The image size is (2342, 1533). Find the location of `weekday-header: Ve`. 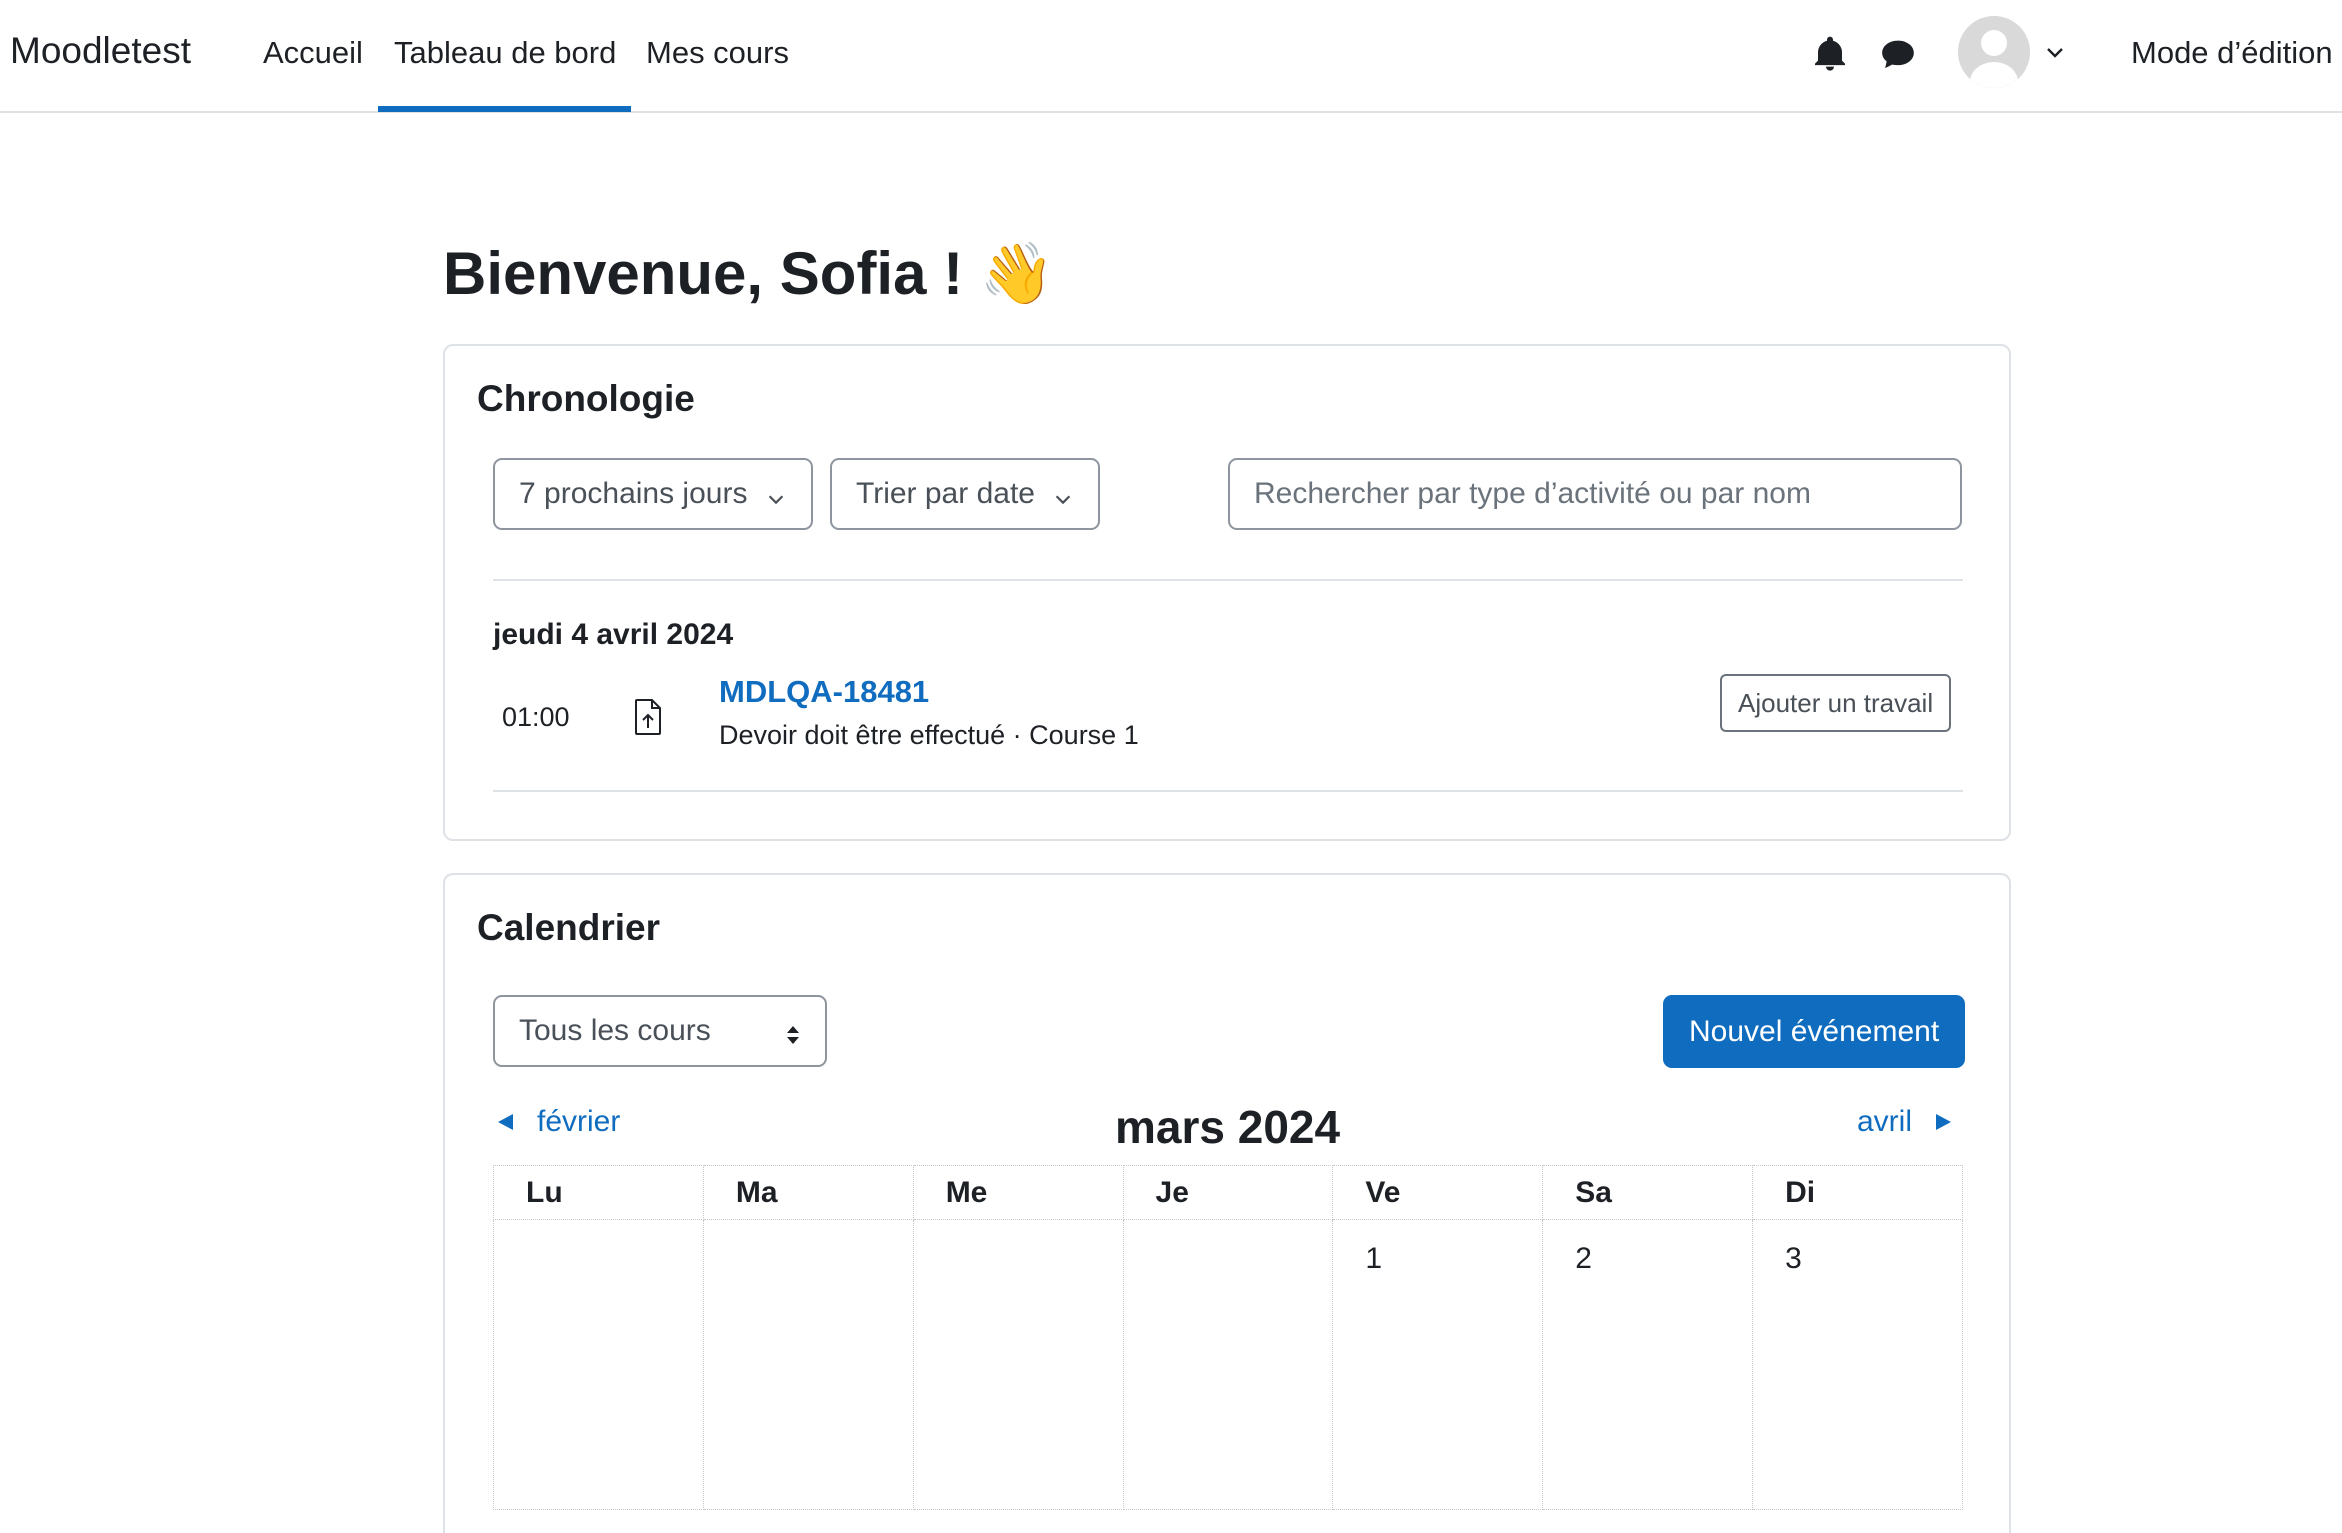

weekday-header: Ve is located at coordinates (1438, 1192).